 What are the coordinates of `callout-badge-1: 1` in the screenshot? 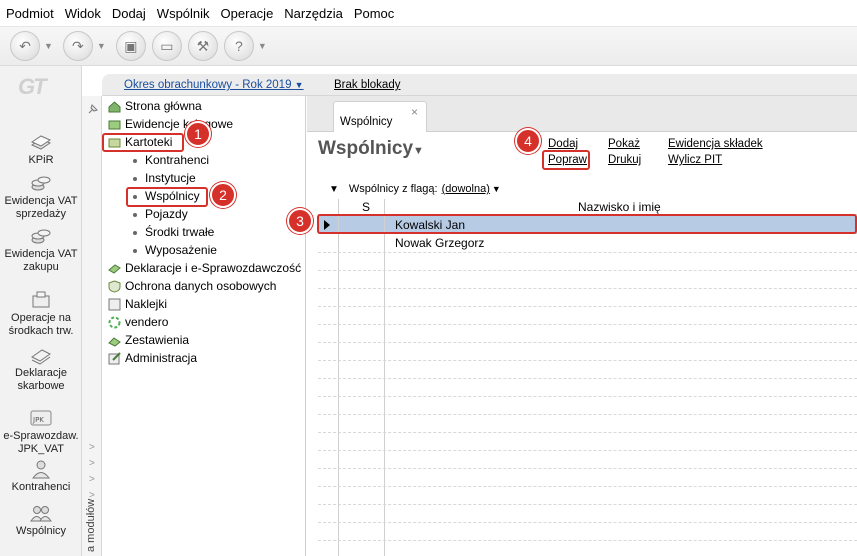 It's located at (198, 134).